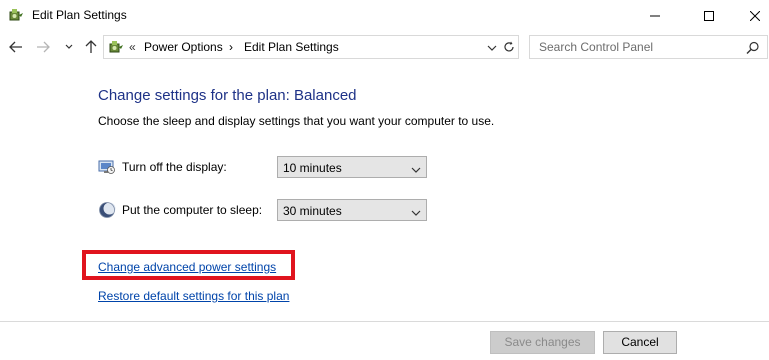 The width and height of the screenshot is (769, 360). I want to click on back-button, so click(16, 47).